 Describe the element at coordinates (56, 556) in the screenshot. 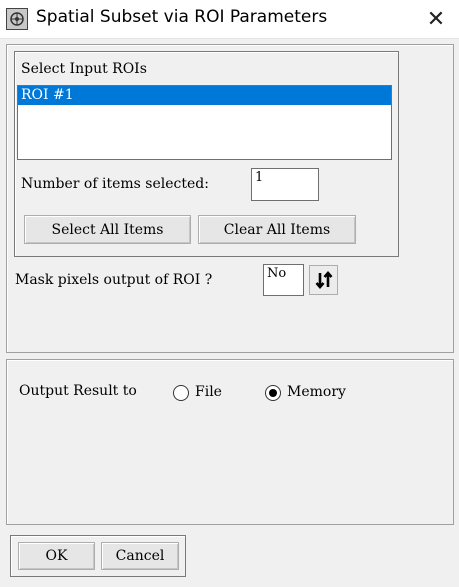

I see `ok-button: OK` at that location.